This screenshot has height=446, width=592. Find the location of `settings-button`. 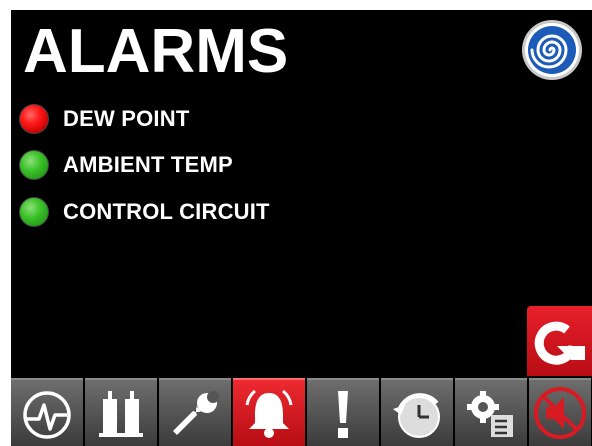

settings-button is located at coordinates (491, 412).